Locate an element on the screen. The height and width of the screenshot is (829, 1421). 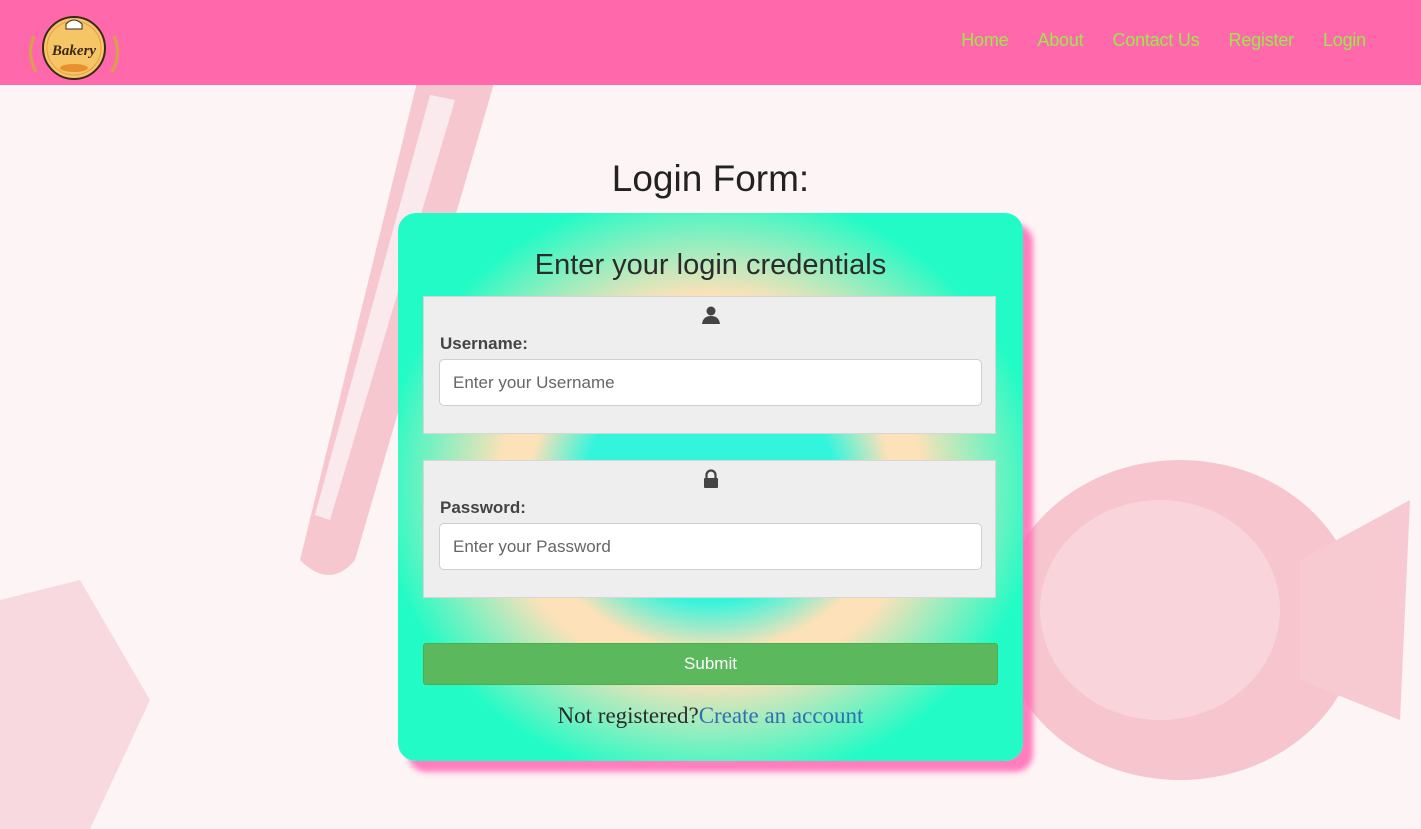
nav-home: Home is located at coordinates (984, 40).